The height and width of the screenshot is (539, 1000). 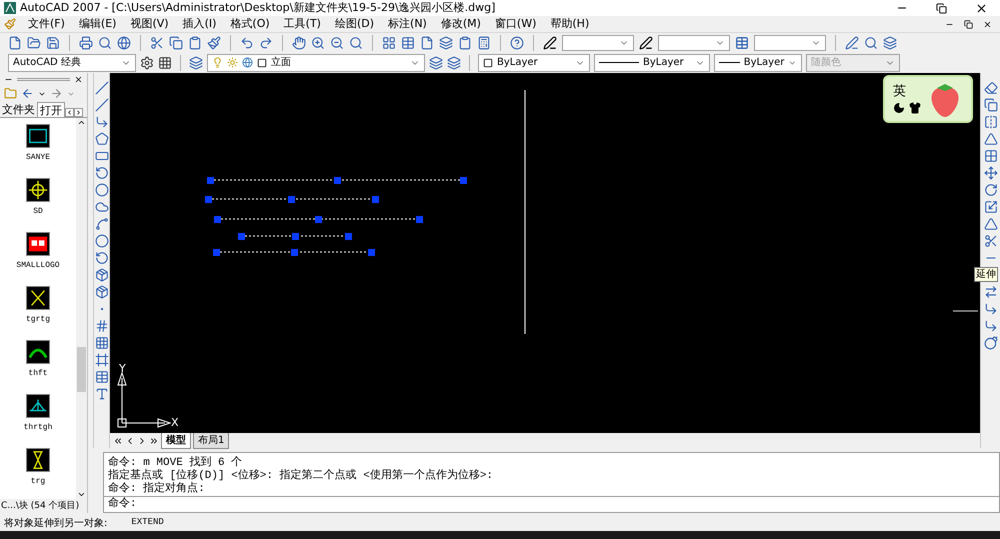 I want to click on block-label: tgrtg, so click(x=38, y=320).